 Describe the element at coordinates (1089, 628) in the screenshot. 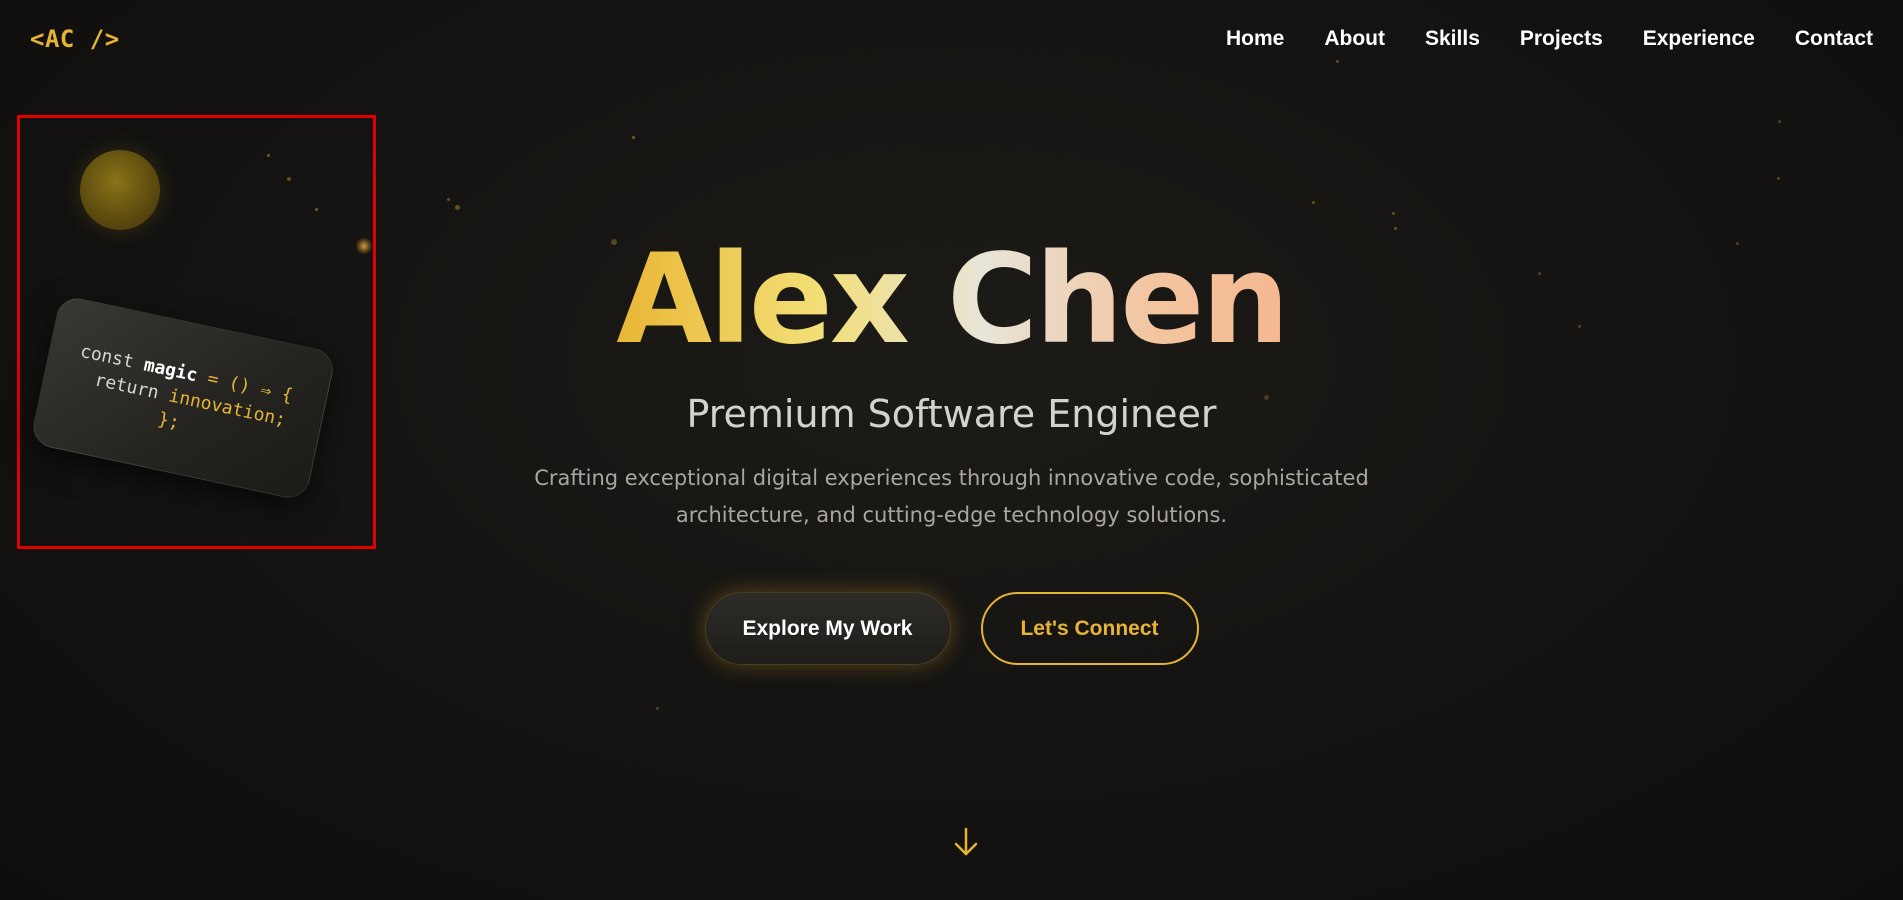

I see `lets-connect-button: Let's Connect` at that location.